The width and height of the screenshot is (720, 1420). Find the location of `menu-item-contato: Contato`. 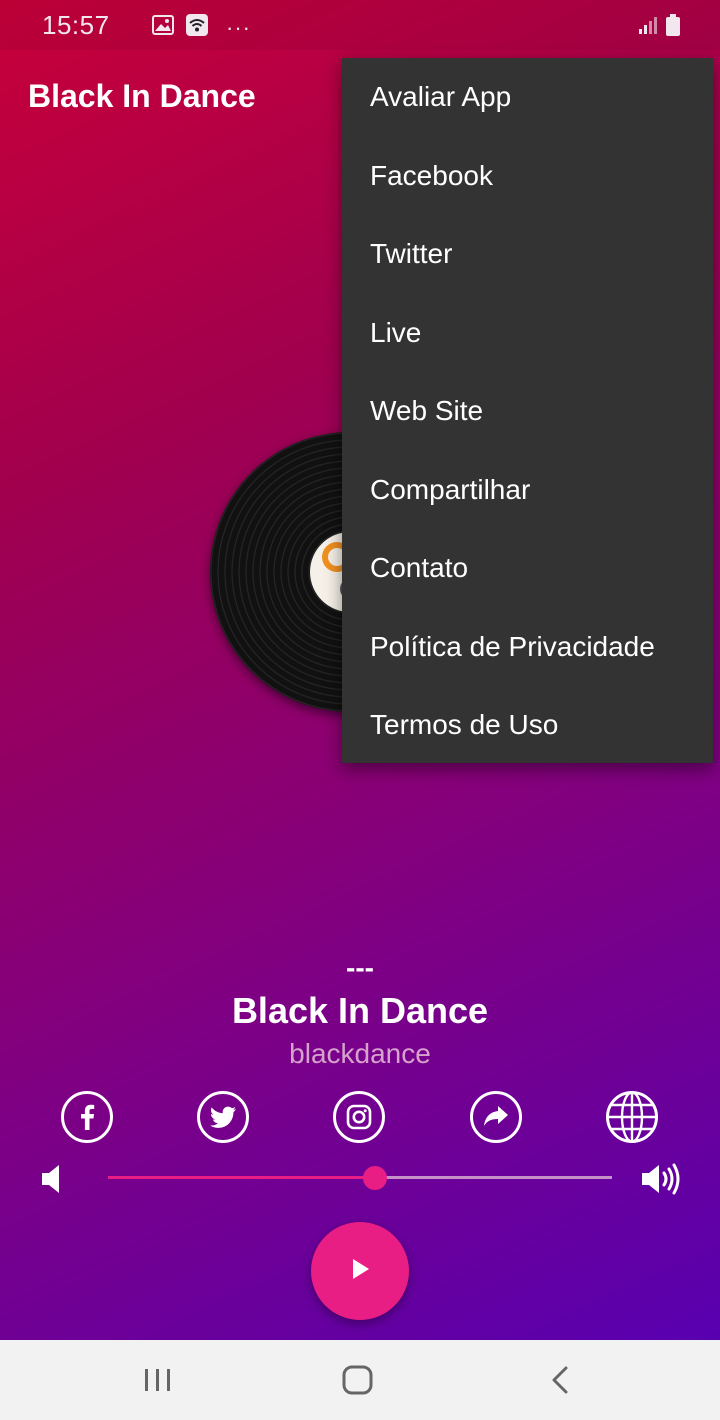

menu-item-contato: Contato is located at coordinates (527, 568).